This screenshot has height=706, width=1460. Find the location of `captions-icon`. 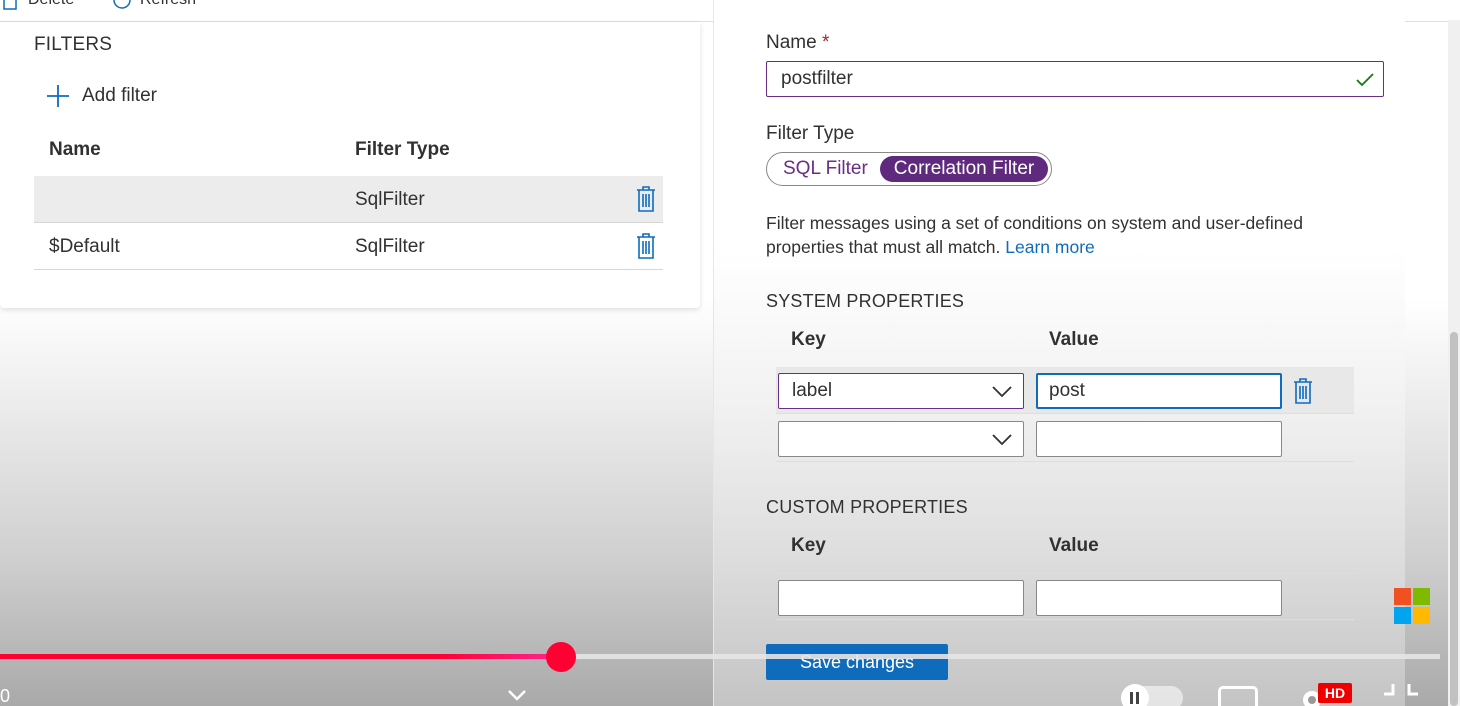

captions-icon is located at coordinates (1238, 696).